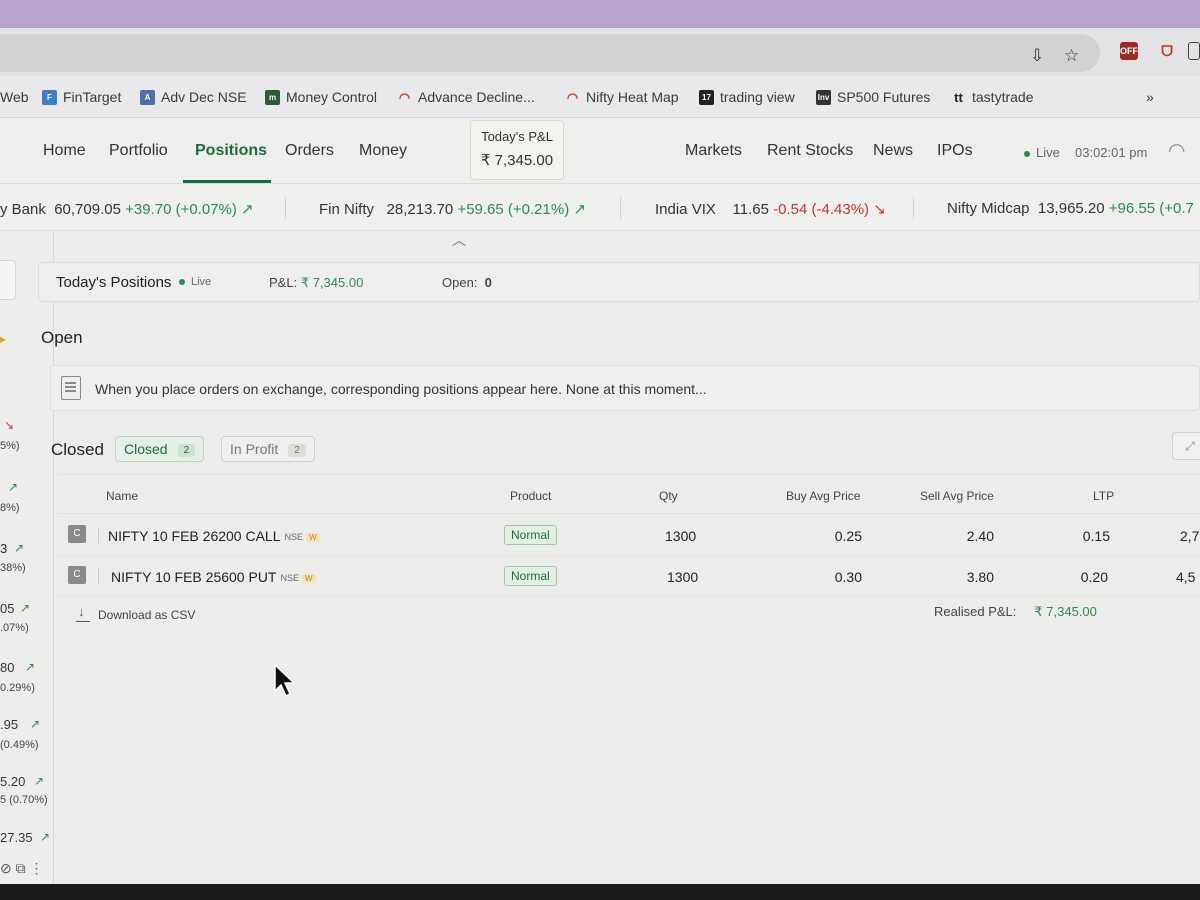 This screenshot has height=900, width=1200. I want to click on watchlist-price: .95, so click(9, 724).